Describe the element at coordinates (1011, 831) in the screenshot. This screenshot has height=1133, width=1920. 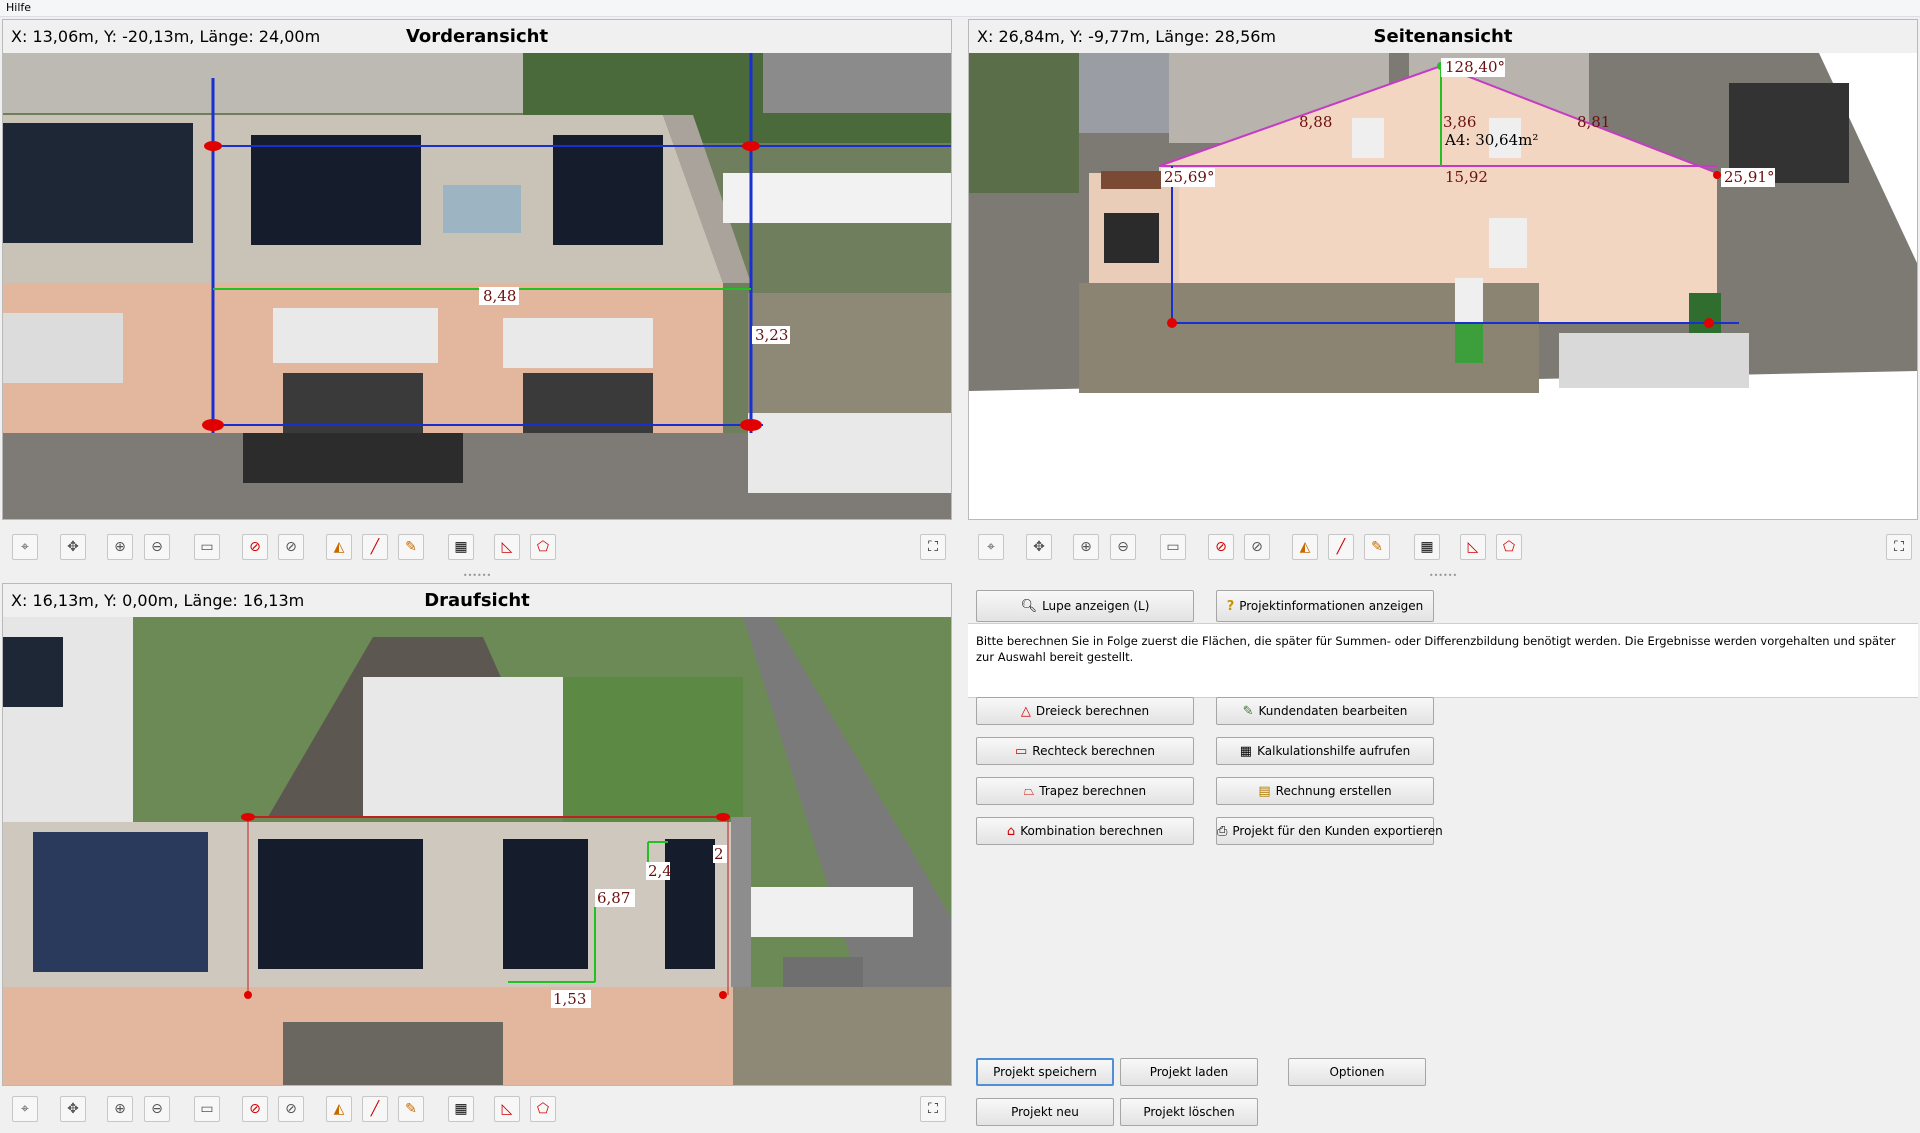
I see `house-icon: ⌂` at that location.